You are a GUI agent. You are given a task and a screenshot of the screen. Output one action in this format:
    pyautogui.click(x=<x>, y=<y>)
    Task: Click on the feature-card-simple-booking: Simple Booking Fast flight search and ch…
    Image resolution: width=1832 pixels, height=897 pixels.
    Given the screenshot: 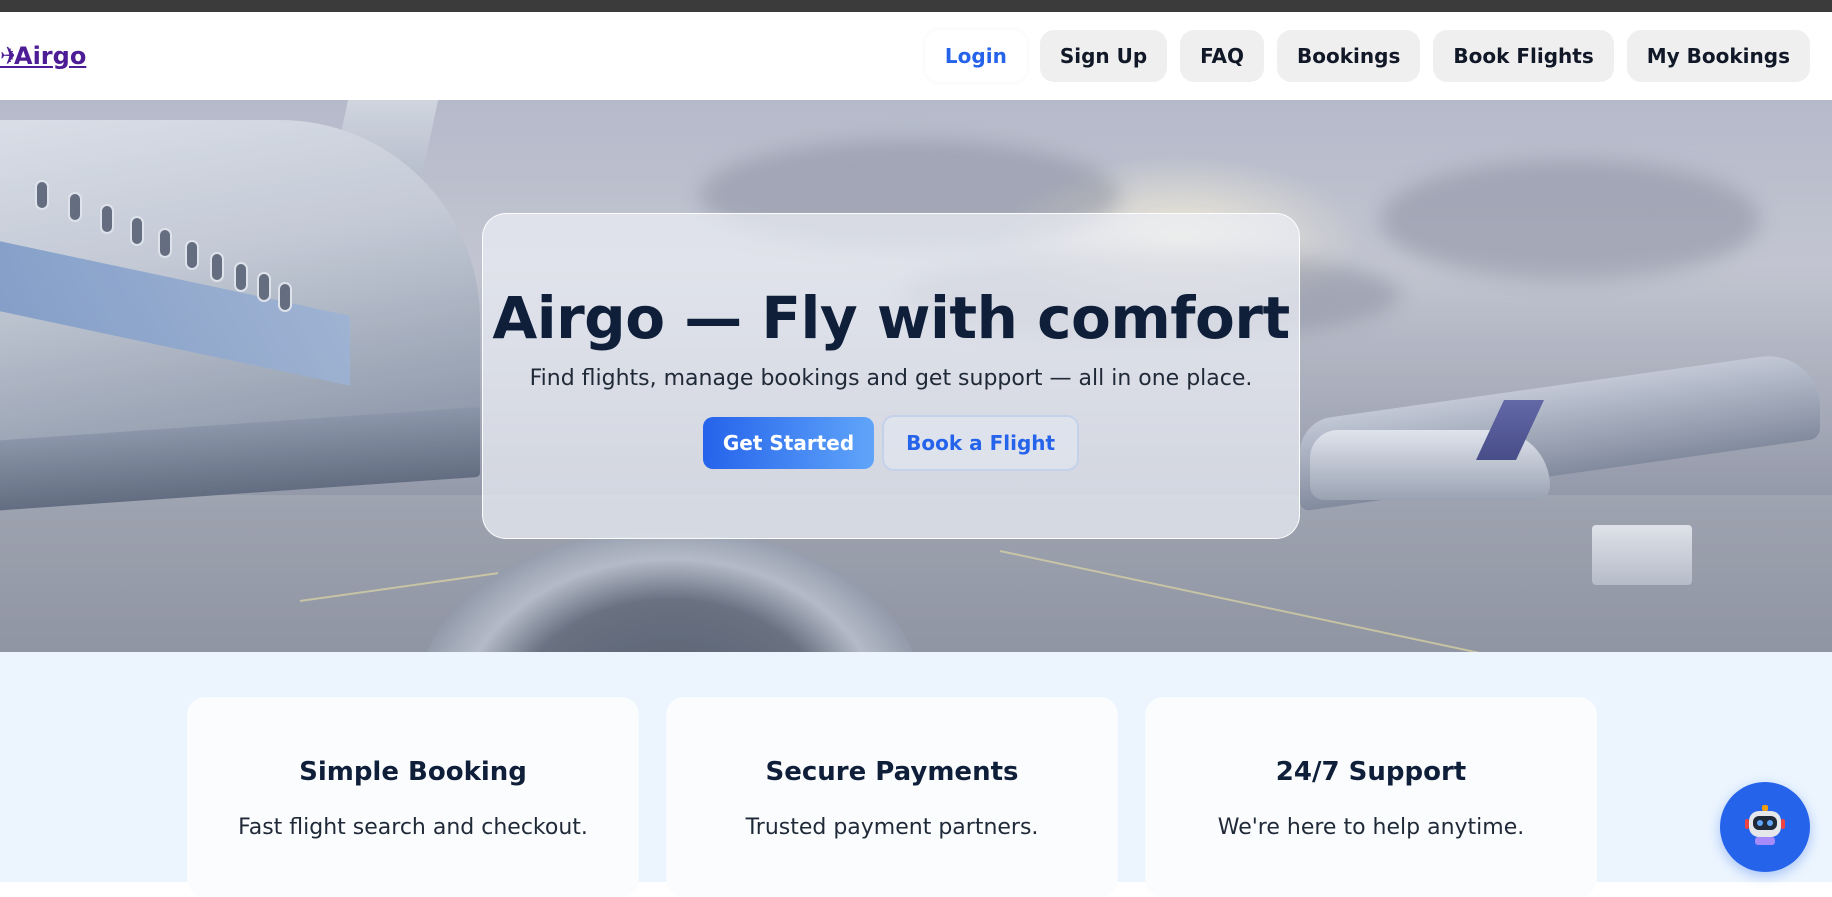 What is the action you would take?
    pyautogui.click(x=413, y=797)
    